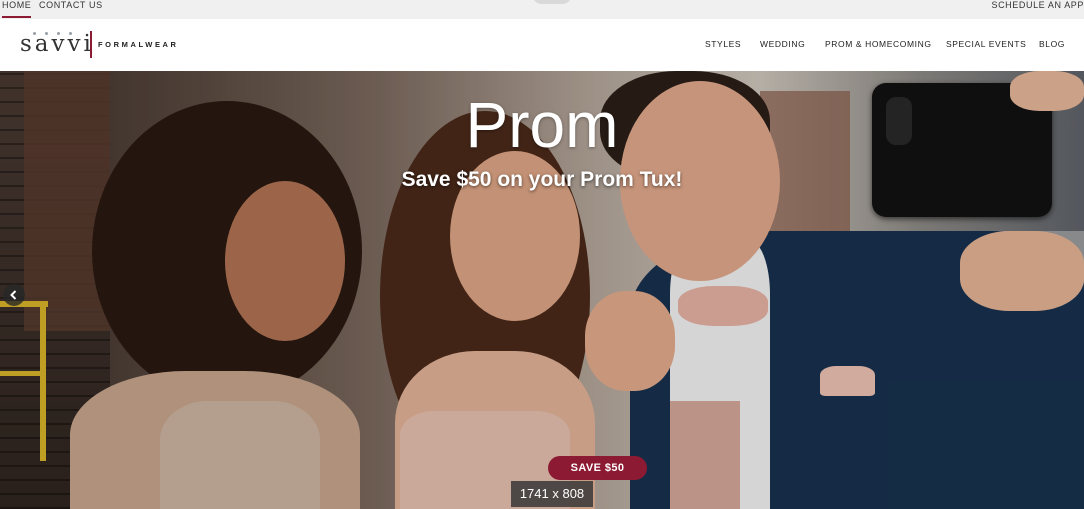 This screenshot has width=1084, height=509. I want to click on chevron-left-icon, so click(14, 296).